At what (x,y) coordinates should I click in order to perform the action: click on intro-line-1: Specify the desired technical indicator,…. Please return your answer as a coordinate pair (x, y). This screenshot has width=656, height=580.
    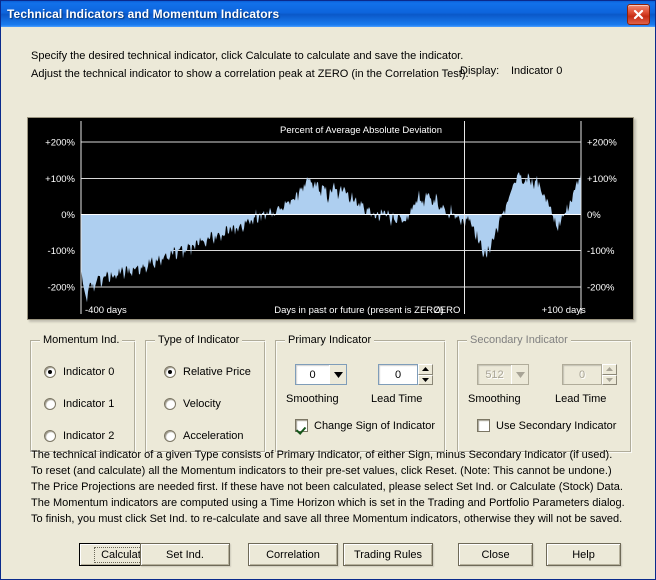
    Looking at the image, I should click on (247, 56).